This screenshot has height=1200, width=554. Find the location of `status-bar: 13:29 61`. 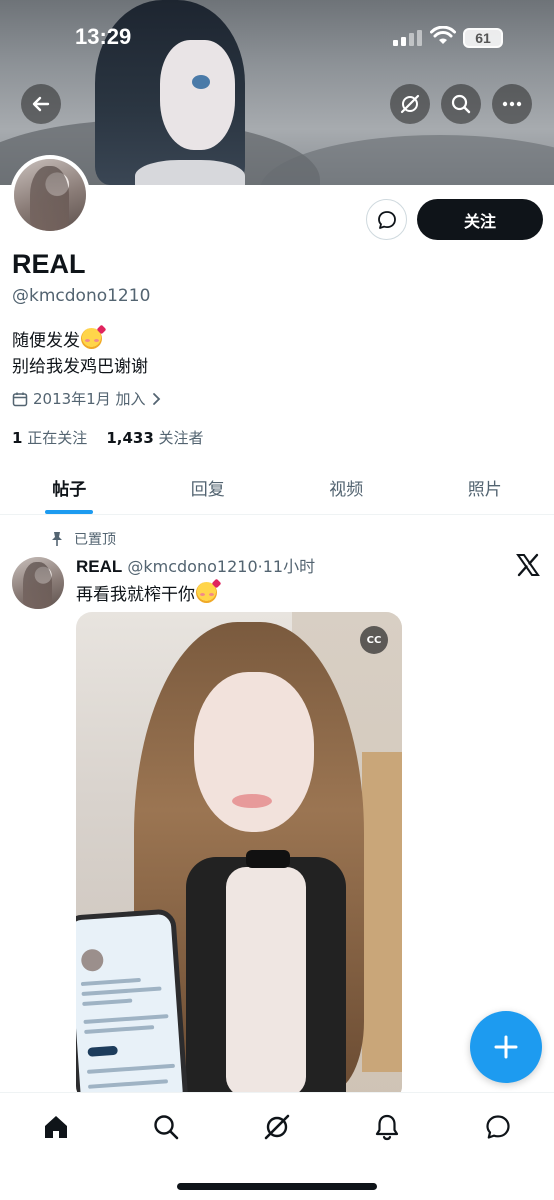

status-bar: 13:29 61 is located at coordinates (277, 38).